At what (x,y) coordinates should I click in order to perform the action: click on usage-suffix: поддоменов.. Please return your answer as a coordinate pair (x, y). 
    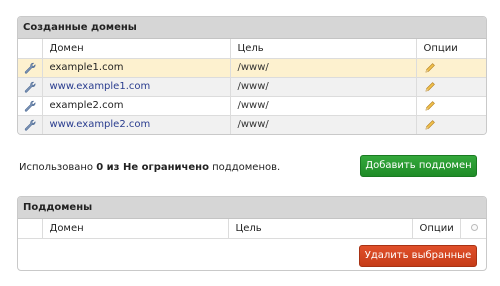
    Looking at the image, I should click on (246, 167).